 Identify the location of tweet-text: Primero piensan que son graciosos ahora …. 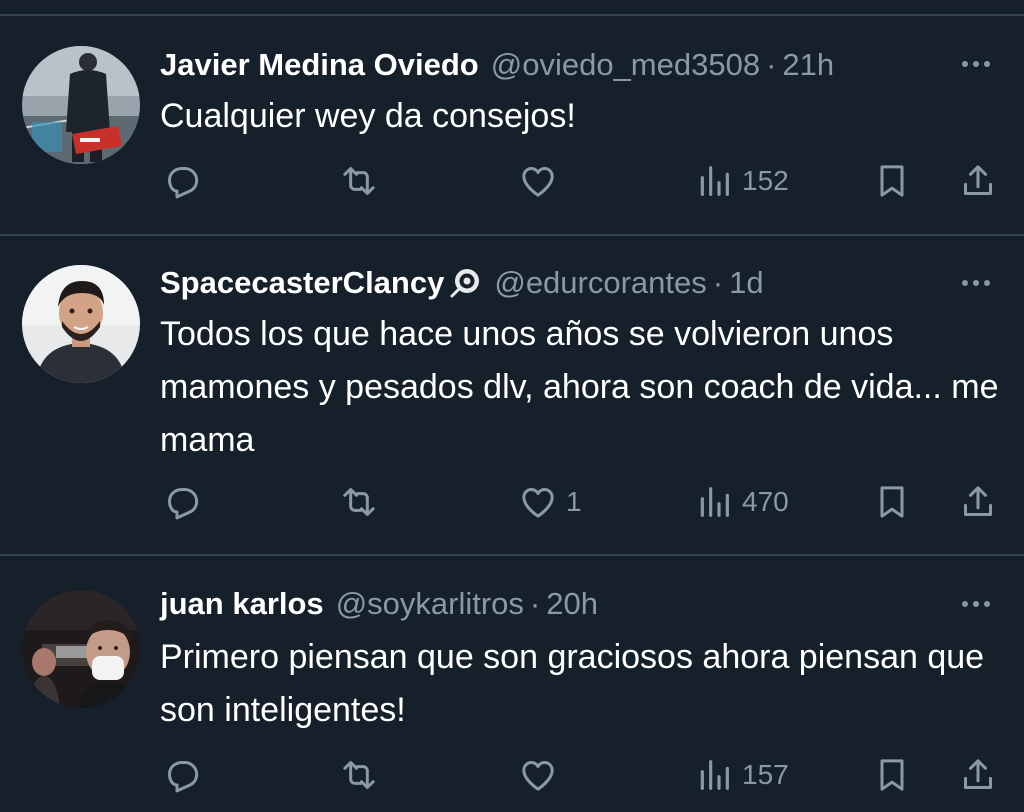
(572, 683).